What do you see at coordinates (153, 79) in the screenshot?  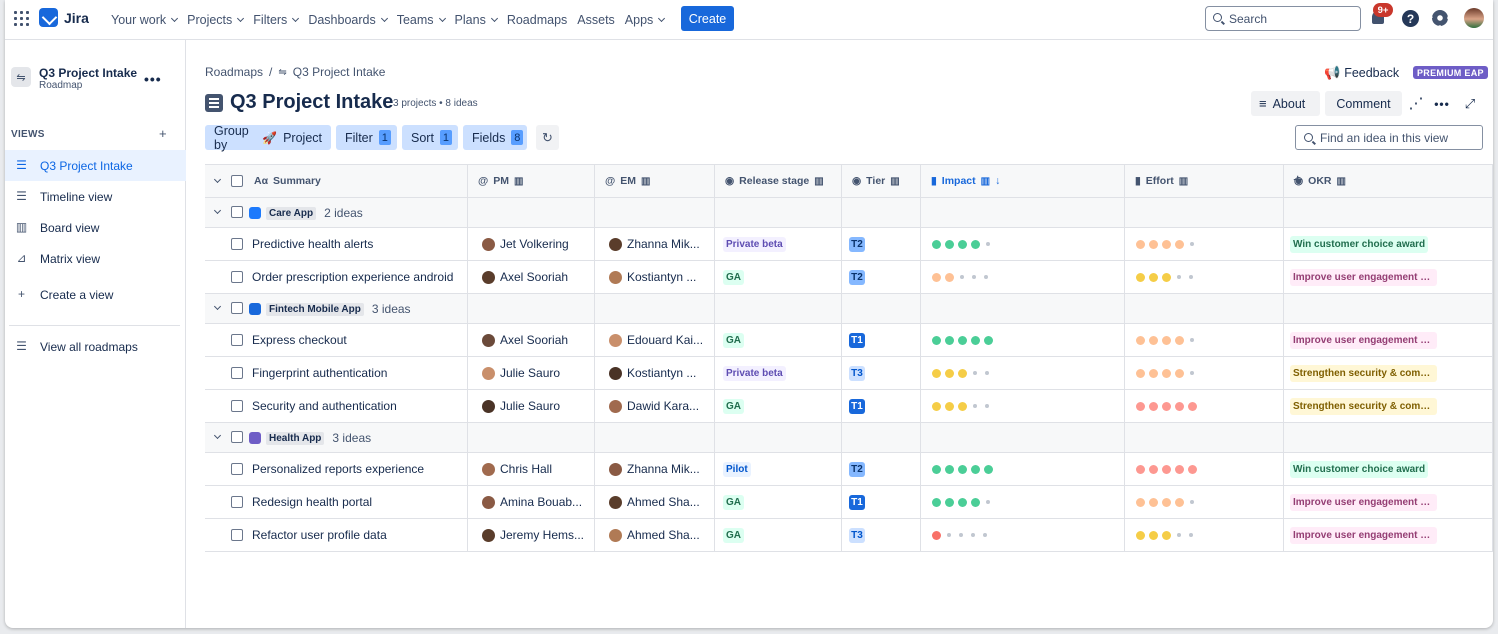 I see `sidebar-more-button: •••` at bounding box center [153, 79].